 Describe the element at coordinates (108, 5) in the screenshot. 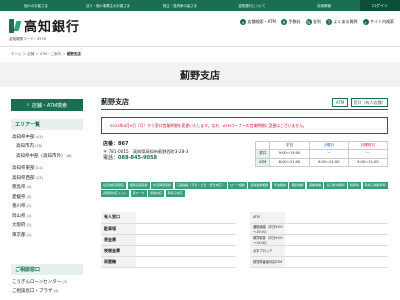

I see `nav-corporate: 法人・個人事業主のお客さま` at that location.